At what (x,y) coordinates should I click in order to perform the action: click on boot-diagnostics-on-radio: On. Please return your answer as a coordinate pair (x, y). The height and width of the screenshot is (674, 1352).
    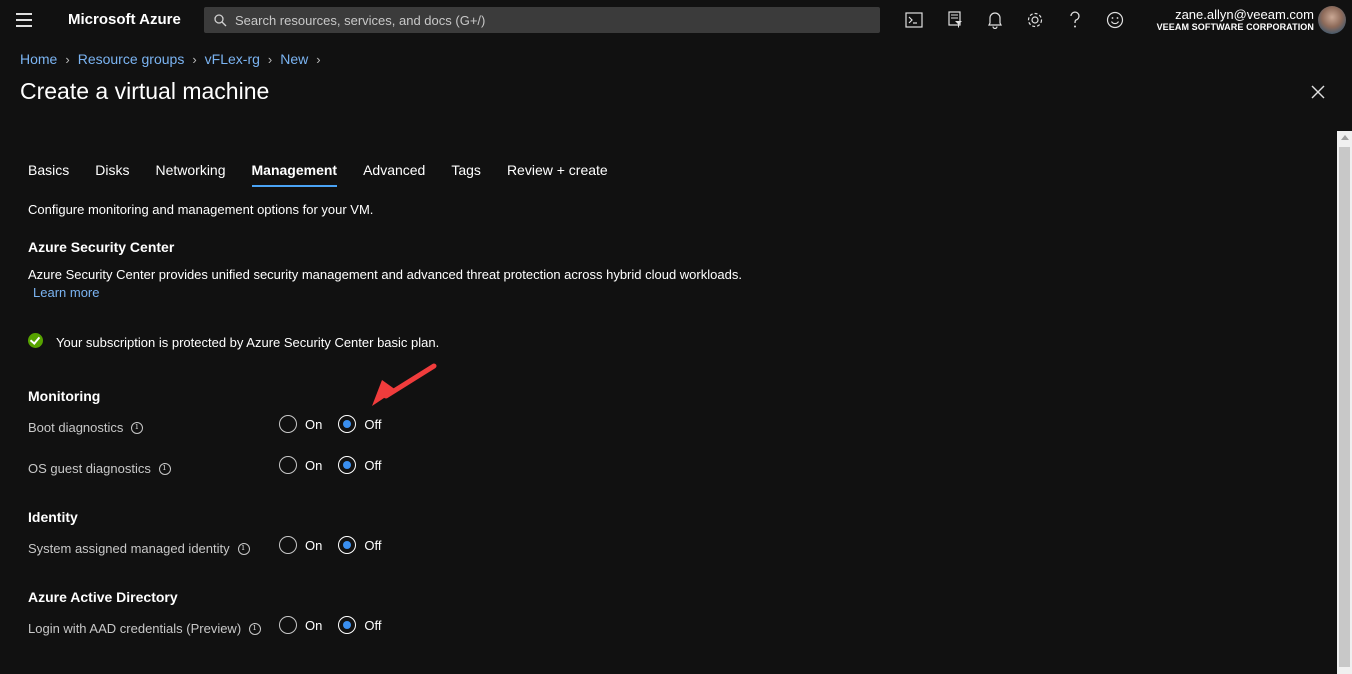
    Looking at the image, I should click on (300, 424).